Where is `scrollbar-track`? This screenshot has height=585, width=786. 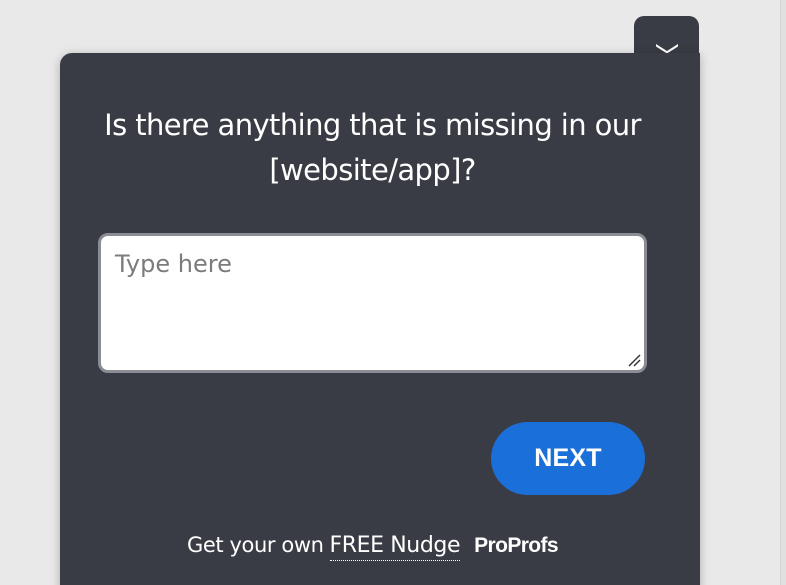 scrollbar-track is located at coordinates (783, 292).